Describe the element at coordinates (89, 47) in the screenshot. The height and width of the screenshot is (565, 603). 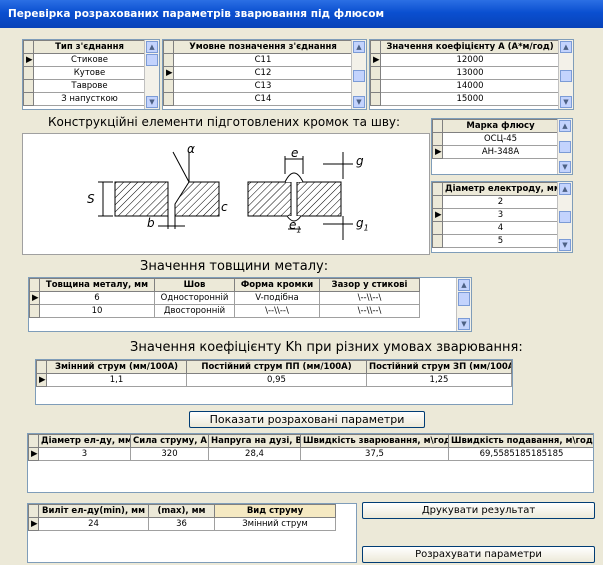
I see `joint-type-header: Тип з'єднання` at that location.